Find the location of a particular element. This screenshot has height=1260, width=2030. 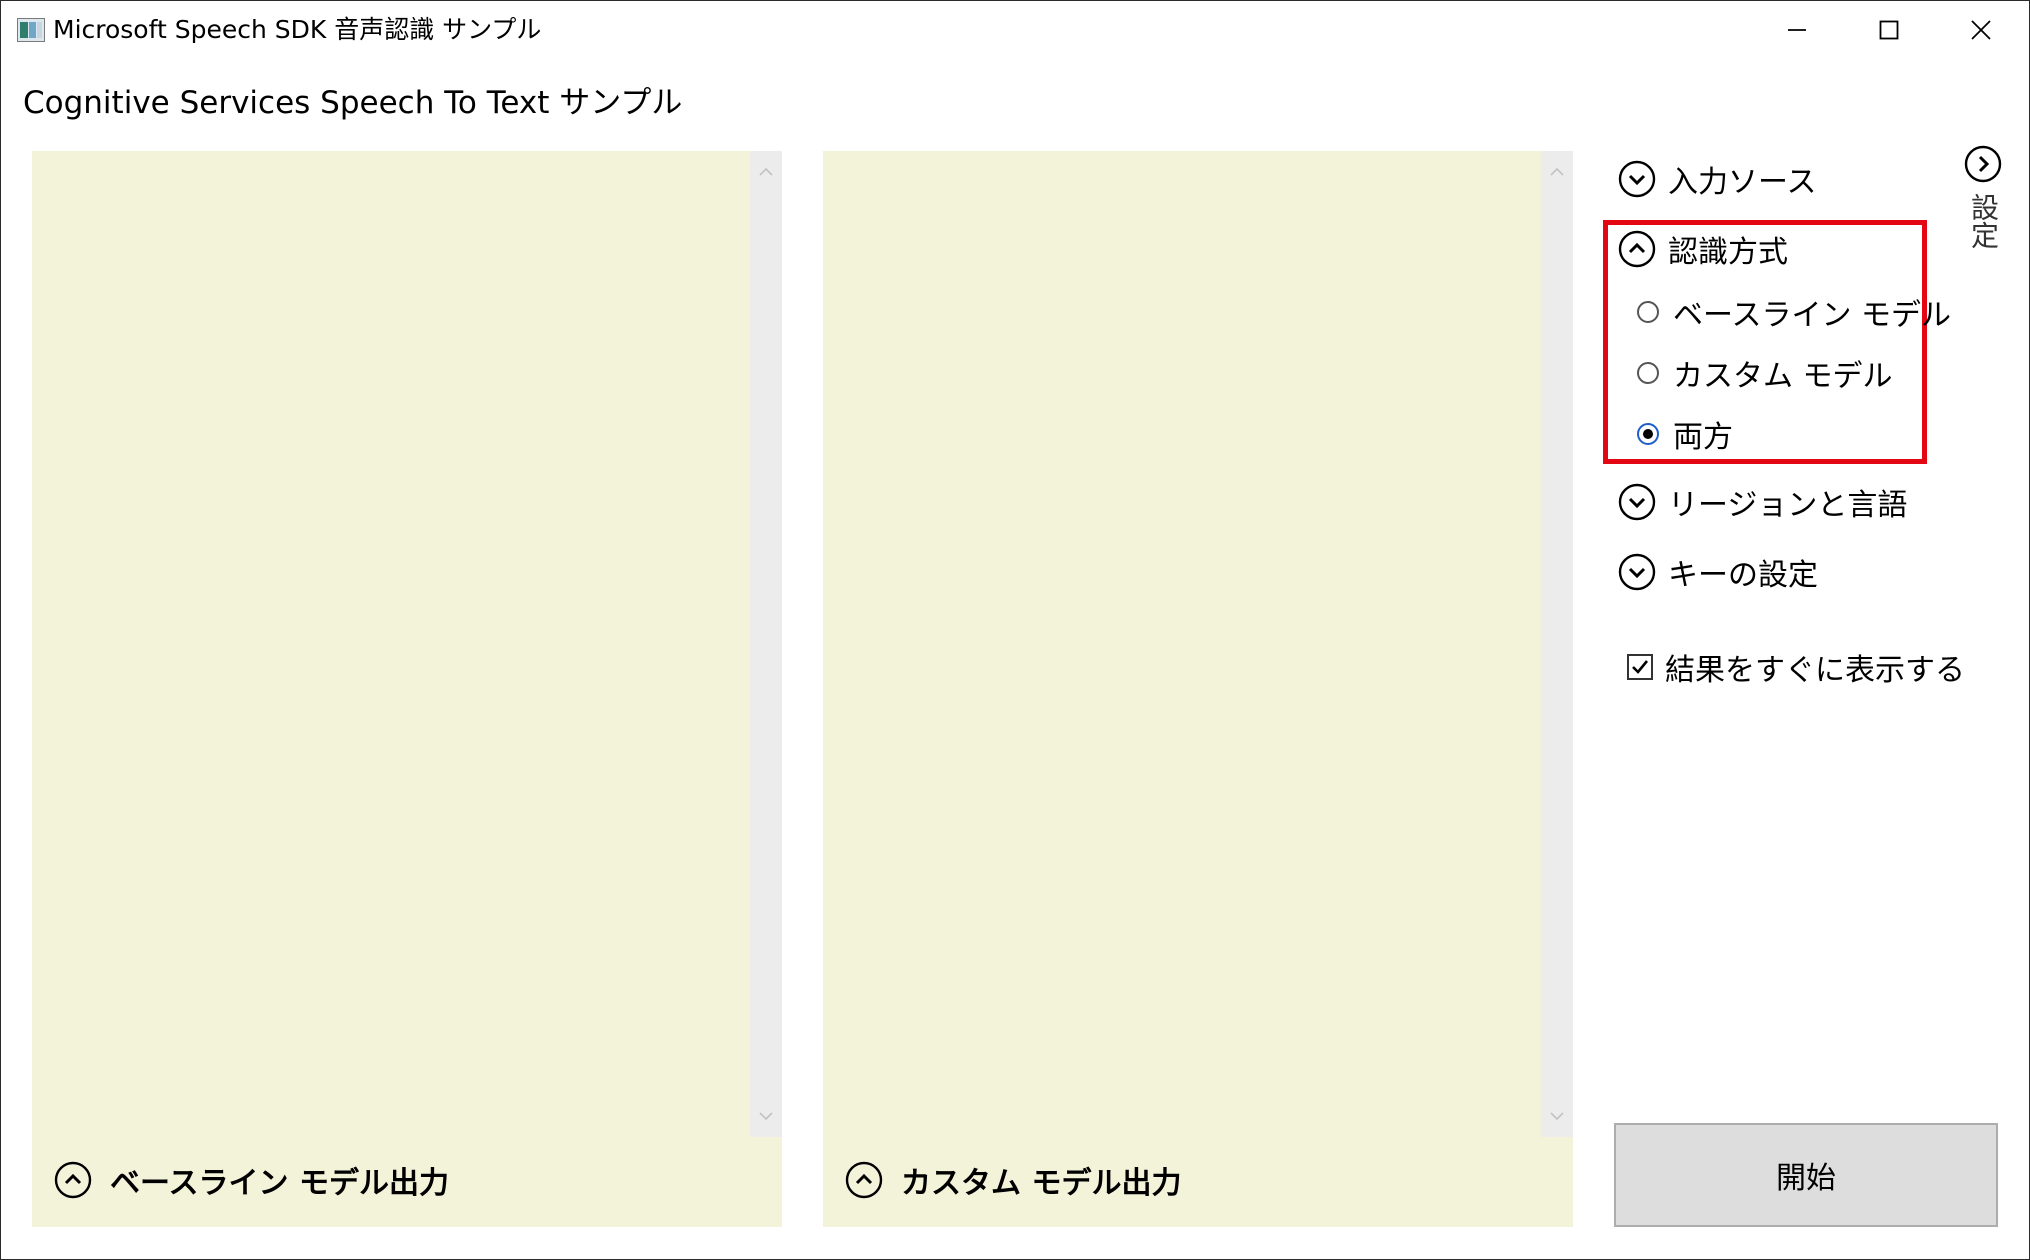

settings-tab-label: 設定 is located at coordinates (1983, 221).